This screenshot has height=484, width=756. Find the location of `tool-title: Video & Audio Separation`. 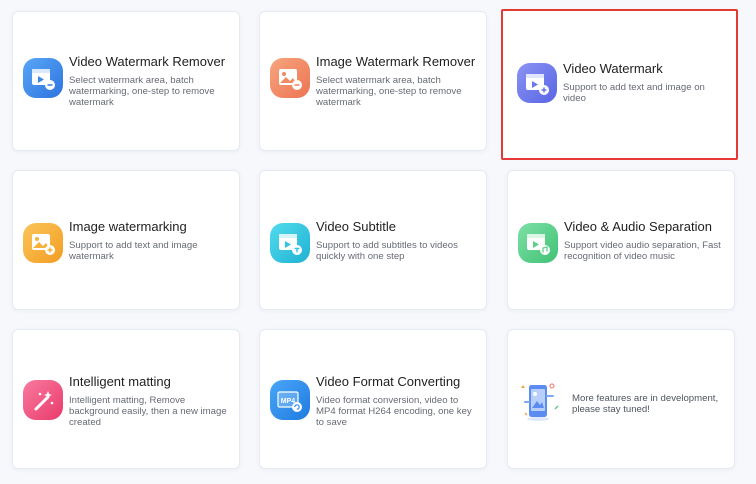

tool-title: Video & Audio Separation is located at coordinates (638, 226).